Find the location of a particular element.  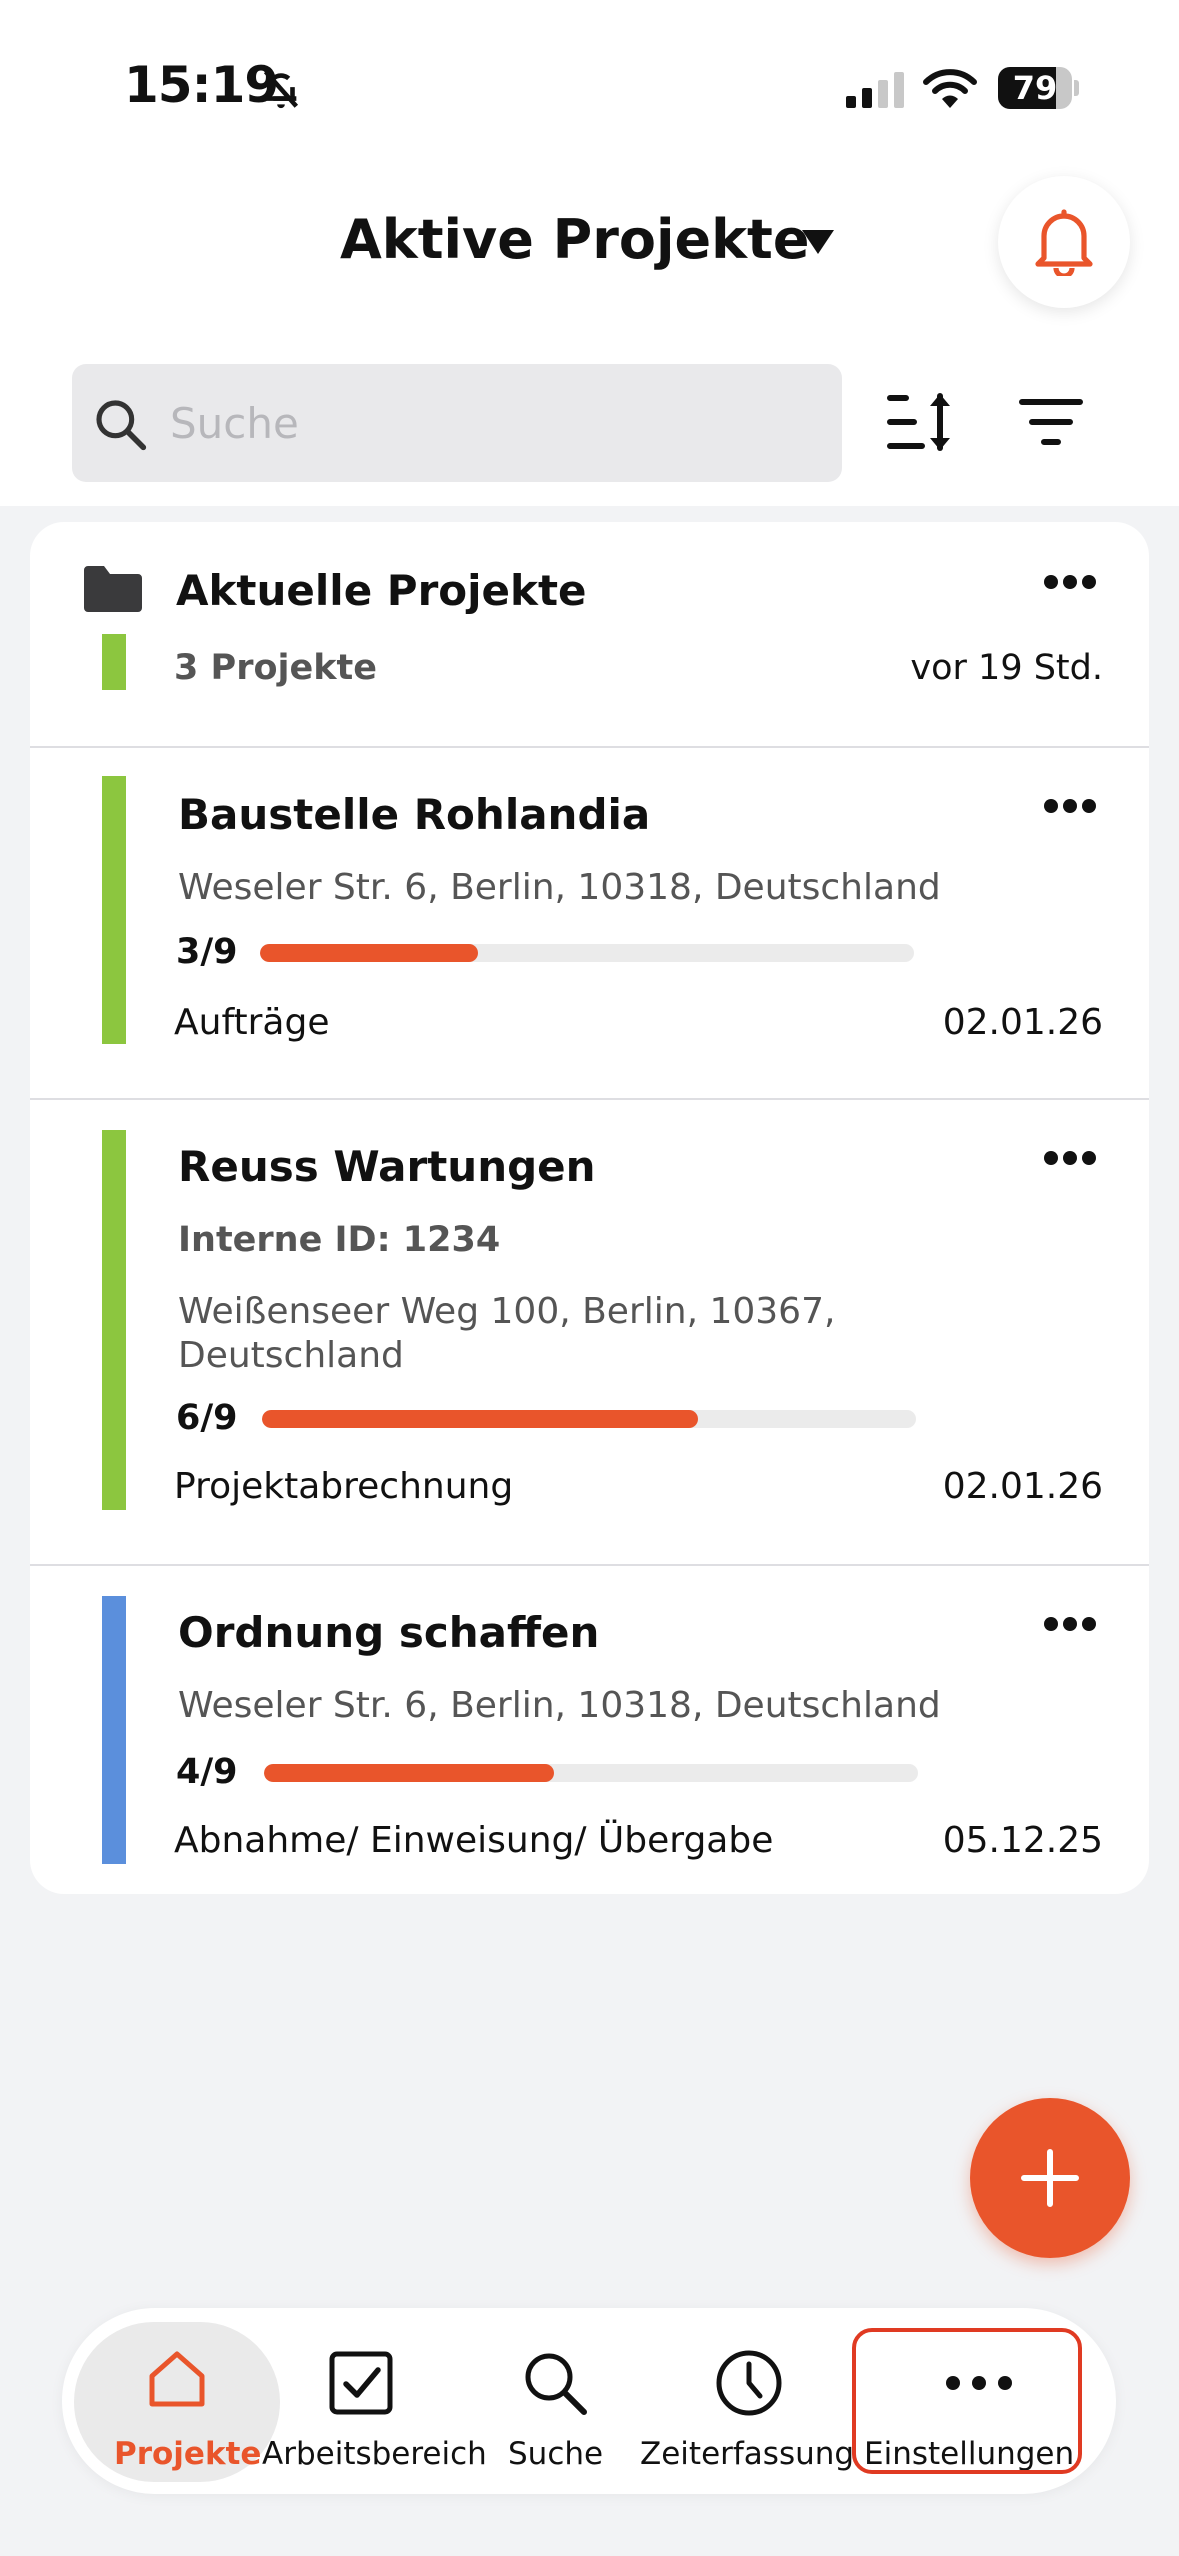

page-title: Aktive Projekte is located at coordinates (574, 239).